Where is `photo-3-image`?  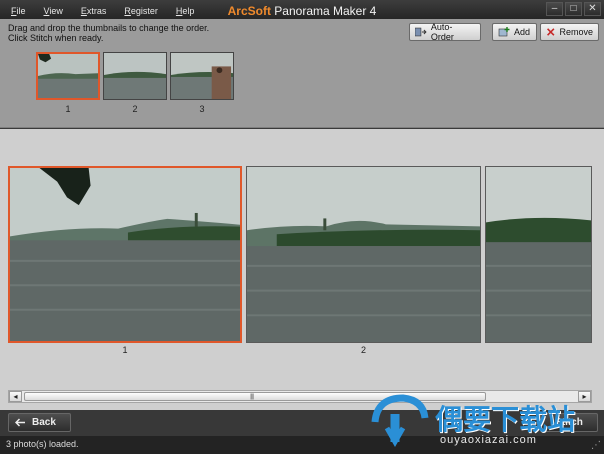 photo-3-image is located at coordinates (538, 254).